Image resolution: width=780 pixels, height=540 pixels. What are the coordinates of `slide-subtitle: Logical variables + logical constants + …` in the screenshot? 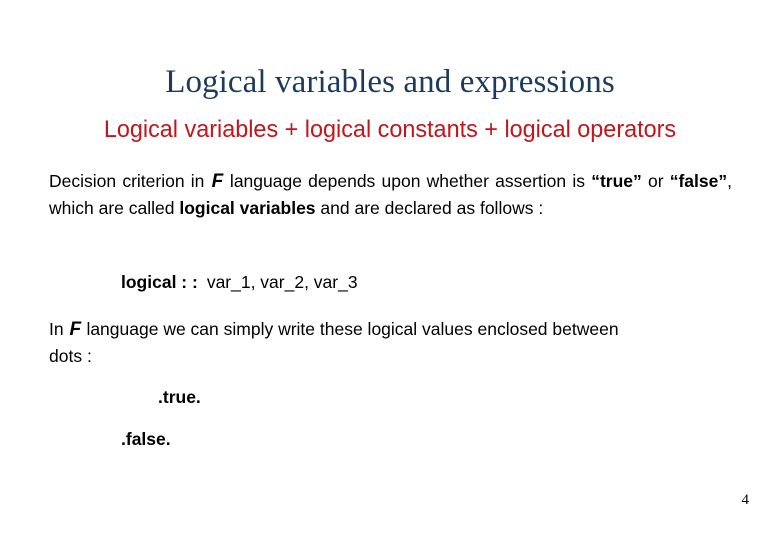 It's located at (390, 129).